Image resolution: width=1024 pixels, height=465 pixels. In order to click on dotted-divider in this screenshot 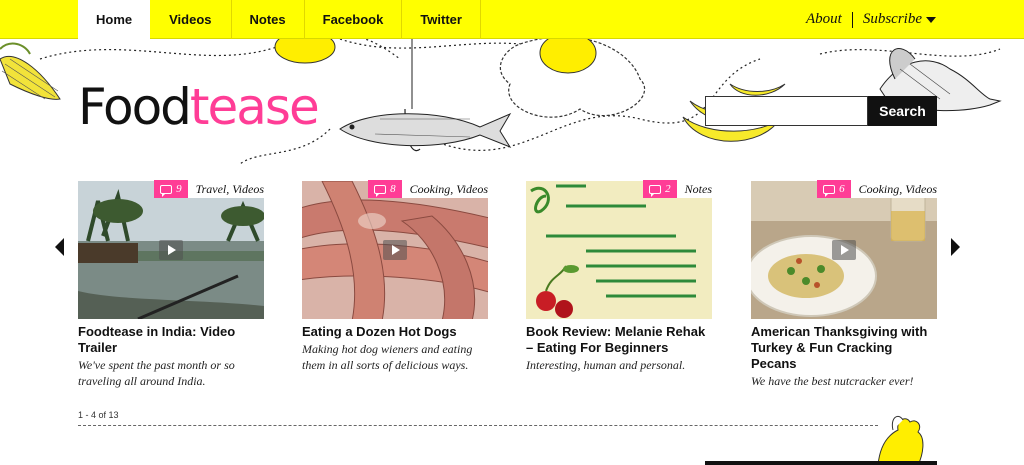, I will do `click(478, 425)`.